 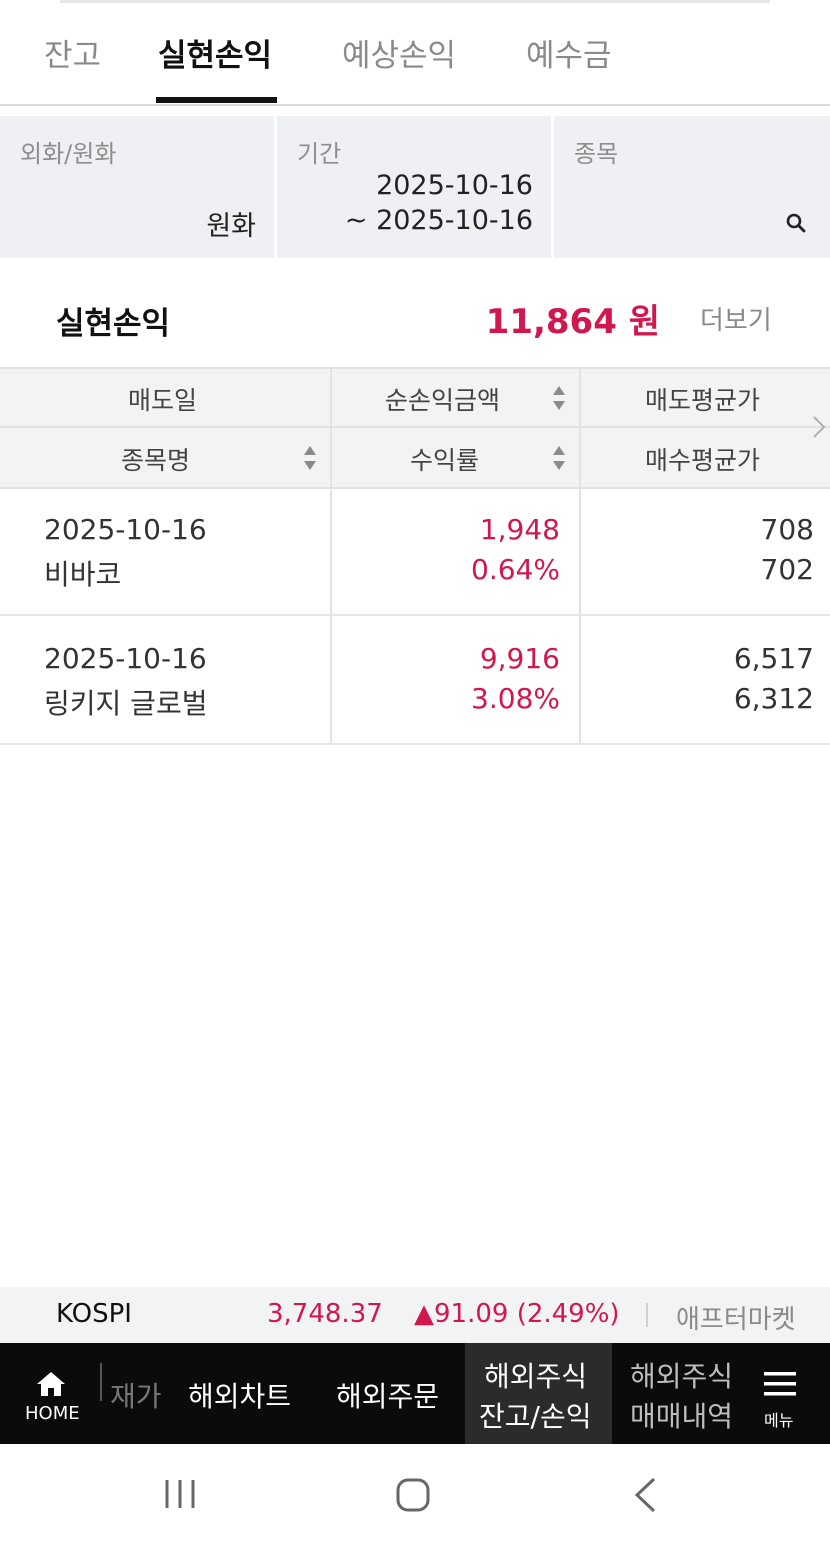 What do you see at coordinates (535, 1416) in the screenshot?
I see `nav-item-label: 잔고/손익` at bounding box center [535, 1416].